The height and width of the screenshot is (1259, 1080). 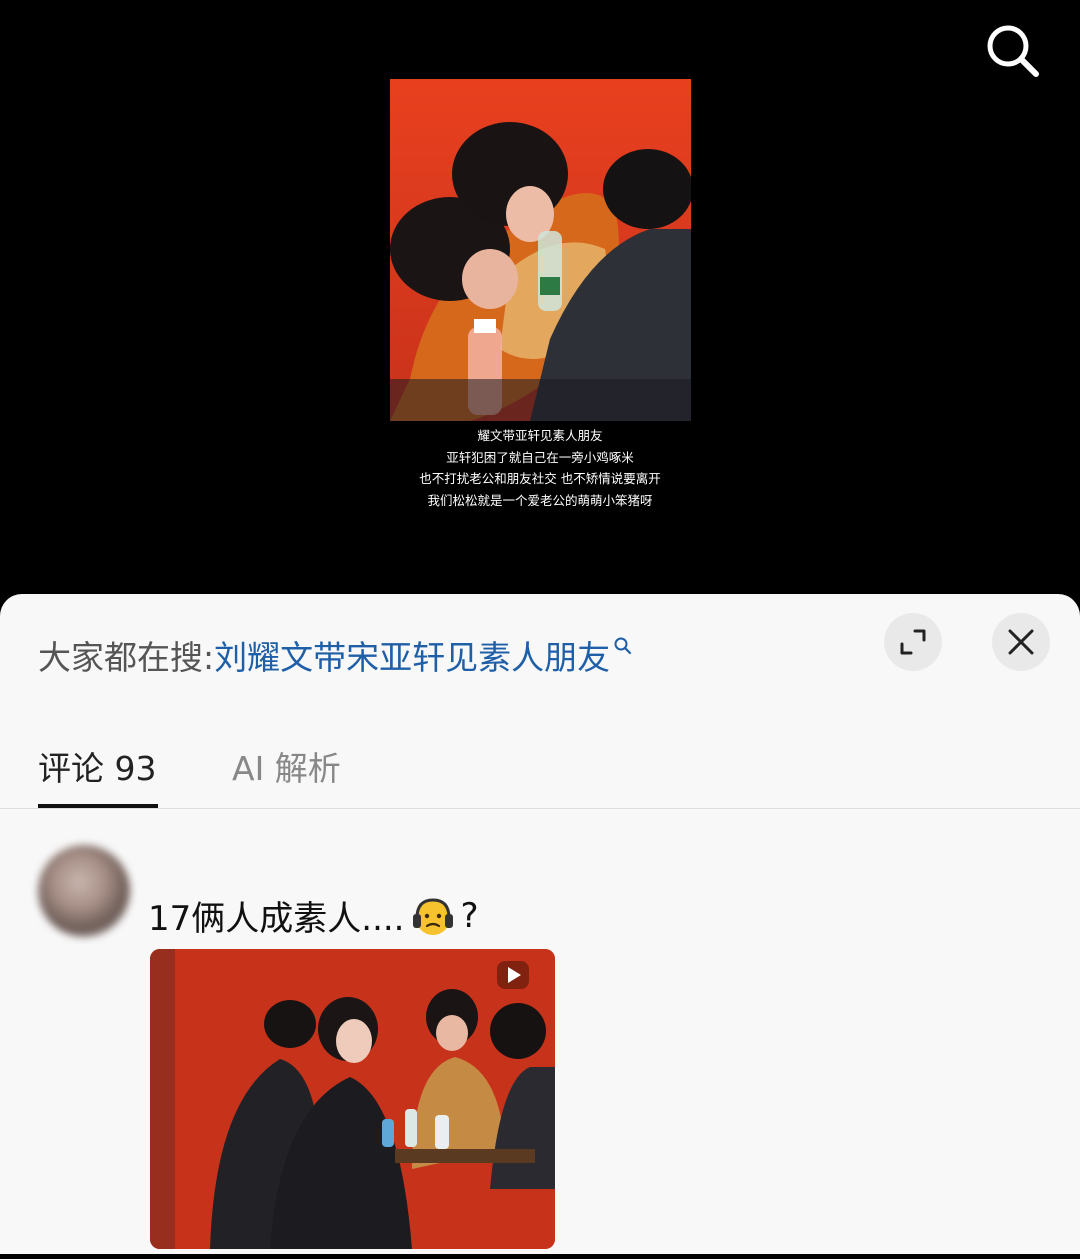 I want to click on caption-line: 耀文带亚轩见素人朋友, so click(x=540, y=435).